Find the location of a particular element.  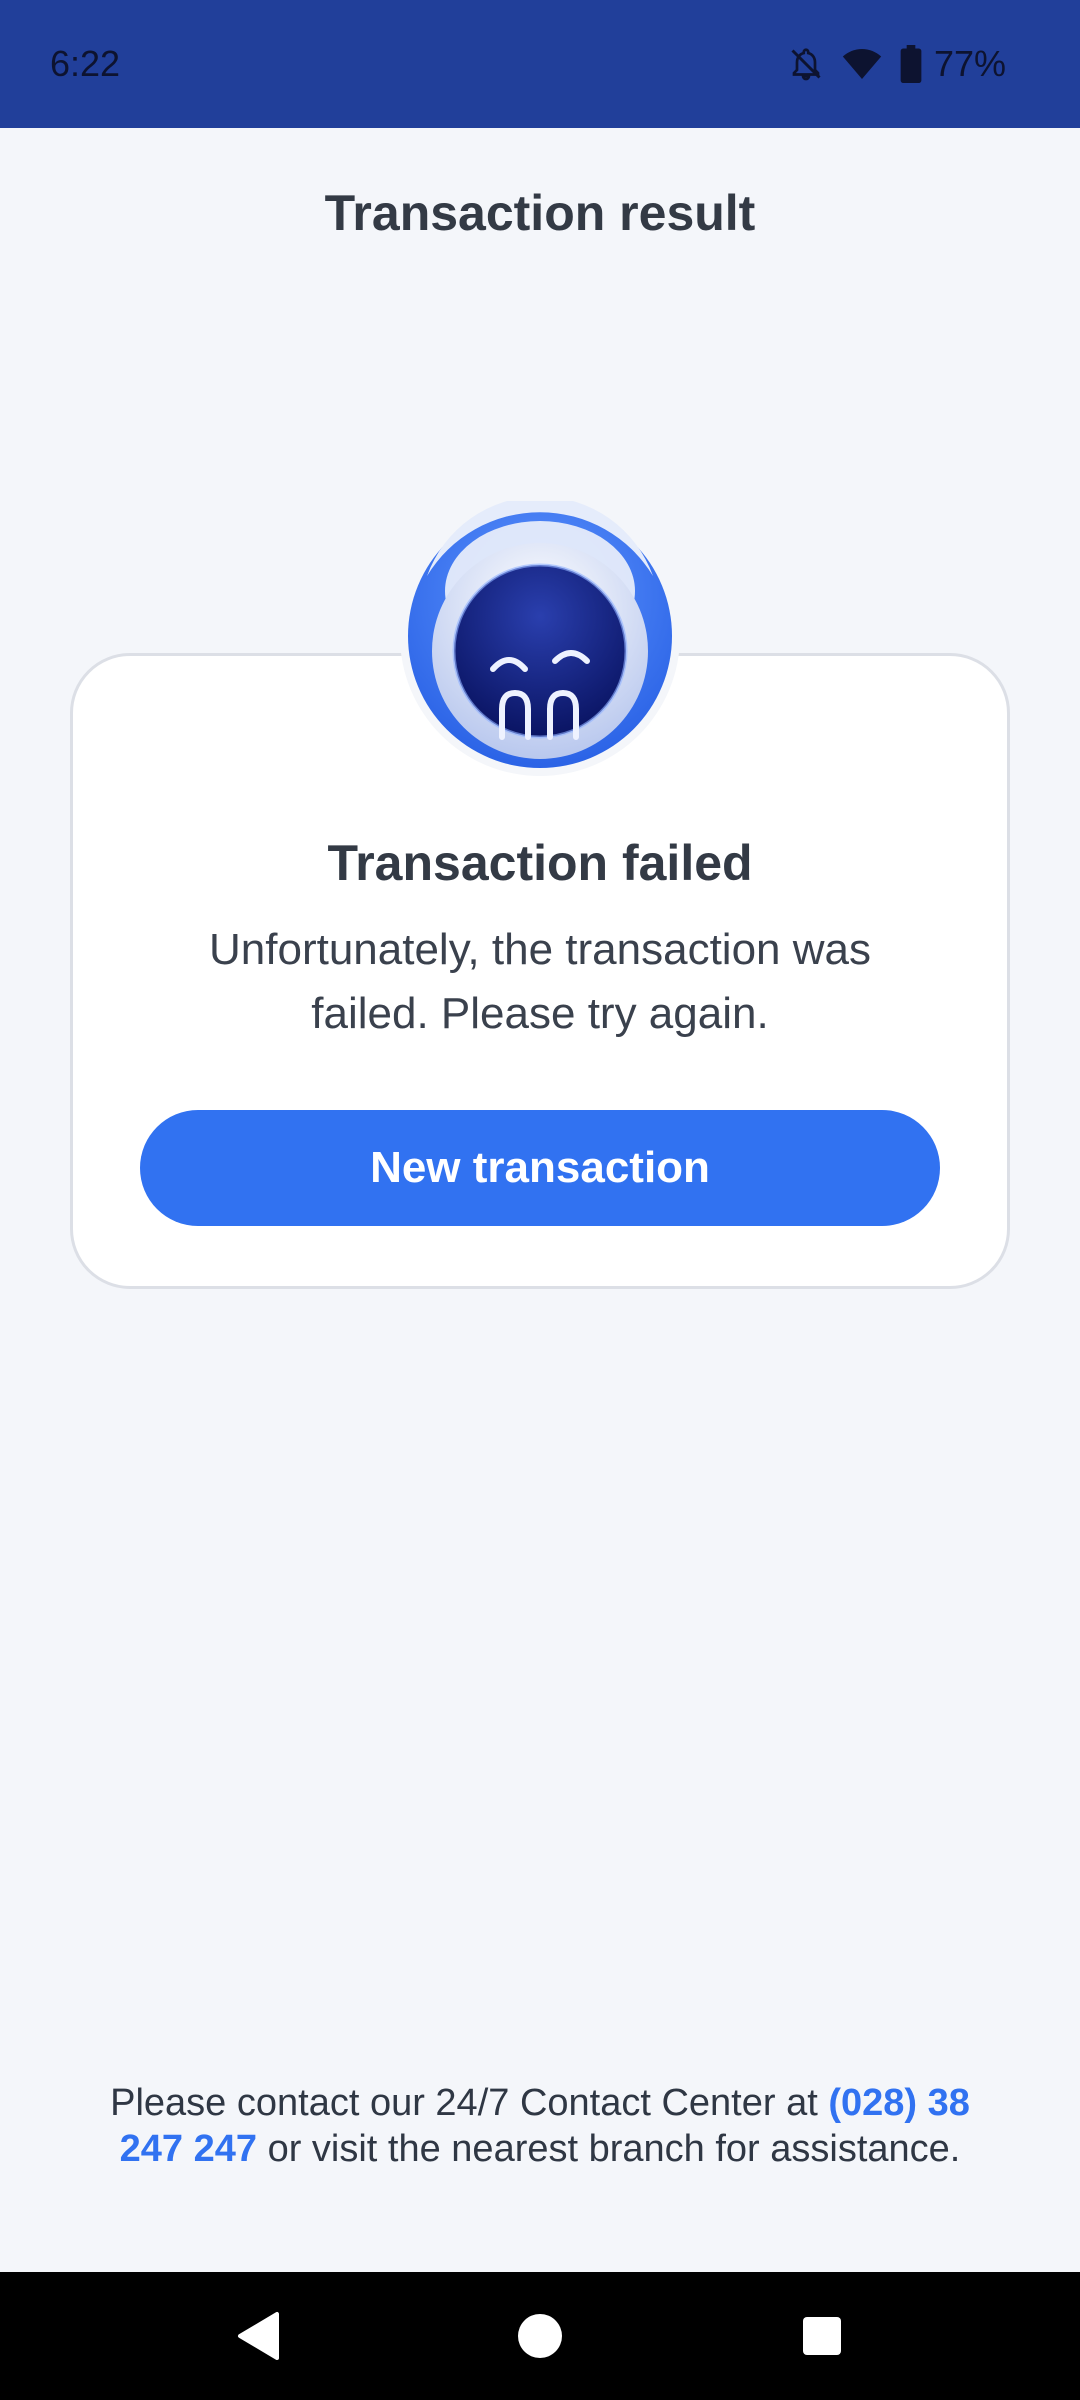

mascot-container is located at coordinates (540, 636).